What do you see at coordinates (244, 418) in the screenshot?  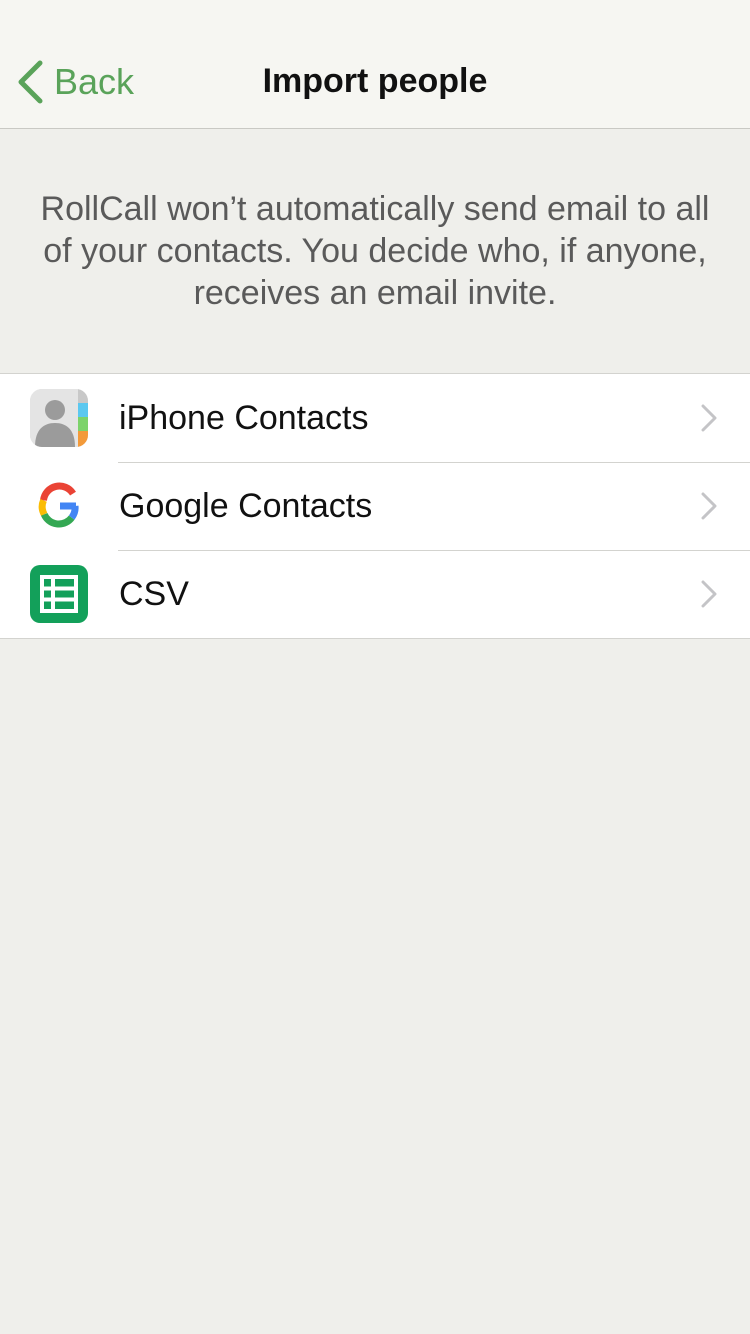 I see `list-item-label: iPhone Contacts` at bounding box center [244, 418].